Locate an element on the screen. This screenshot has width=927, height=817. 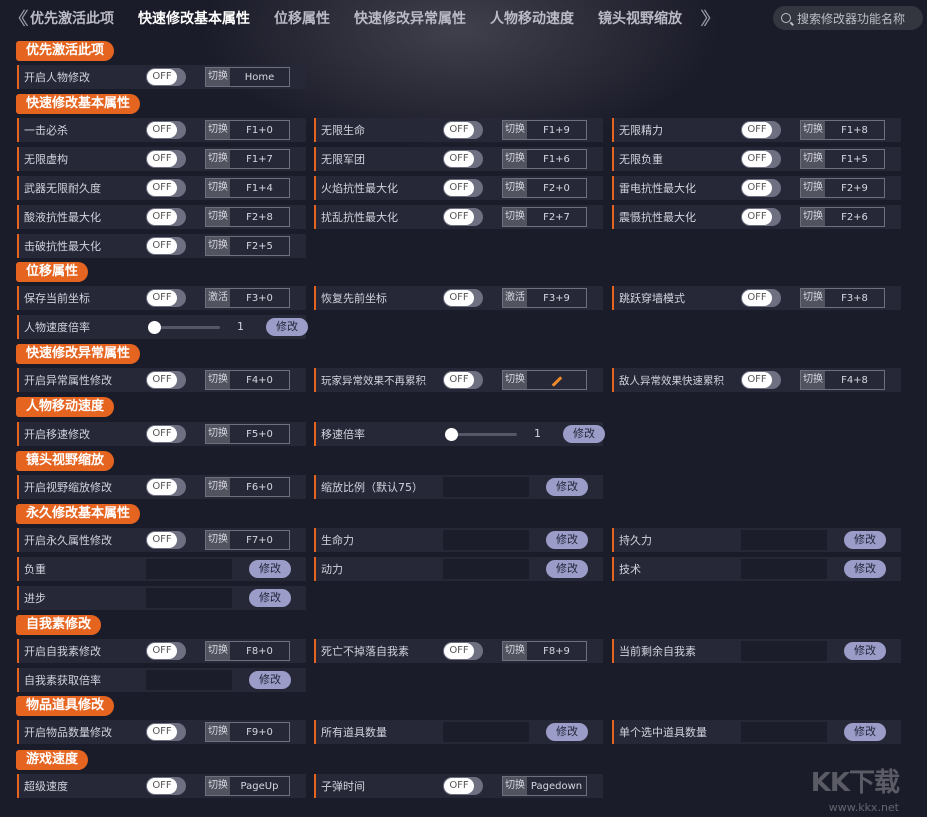
hotkey-field: 切换 Pagedown is located at coordinates (544, 786).